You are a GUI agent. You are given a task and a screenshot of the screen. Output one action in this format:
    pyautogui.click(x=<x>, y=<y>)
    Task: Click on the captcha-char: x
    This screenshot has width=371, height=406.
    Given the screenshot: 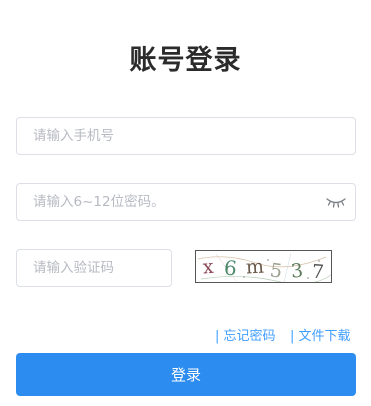 What is the action you would take?
    pyautogui.click(x=208, y=267)
    